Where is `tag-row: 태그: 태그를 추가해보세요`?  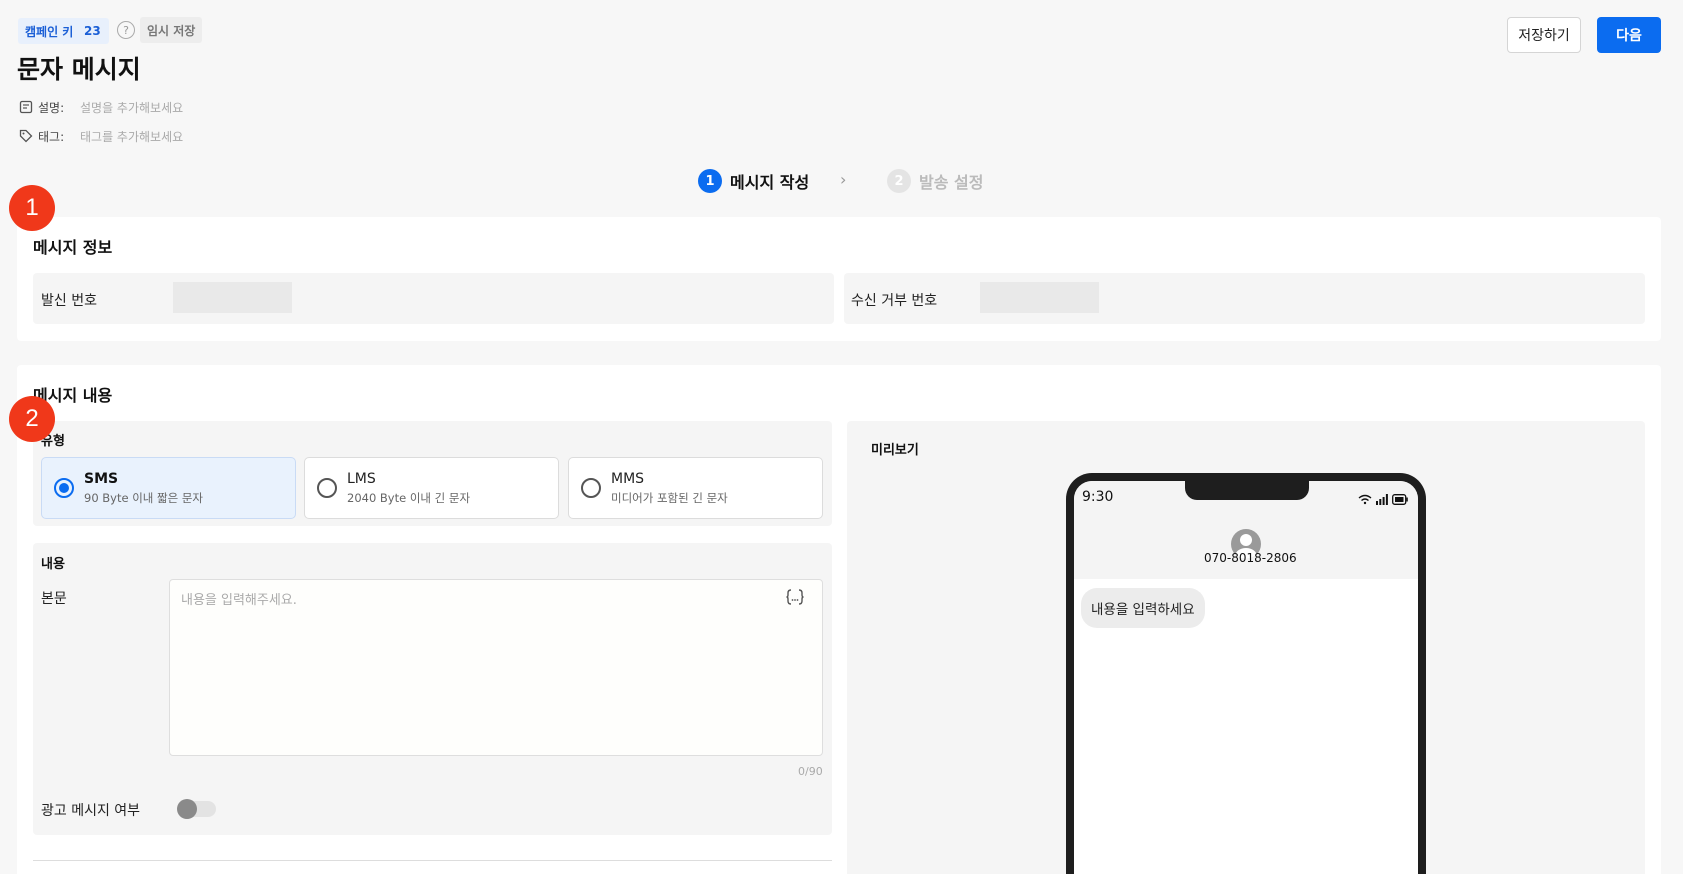 tag-row: 태그: 태그를 추가해보세요 is located at coordinates (100, 136).